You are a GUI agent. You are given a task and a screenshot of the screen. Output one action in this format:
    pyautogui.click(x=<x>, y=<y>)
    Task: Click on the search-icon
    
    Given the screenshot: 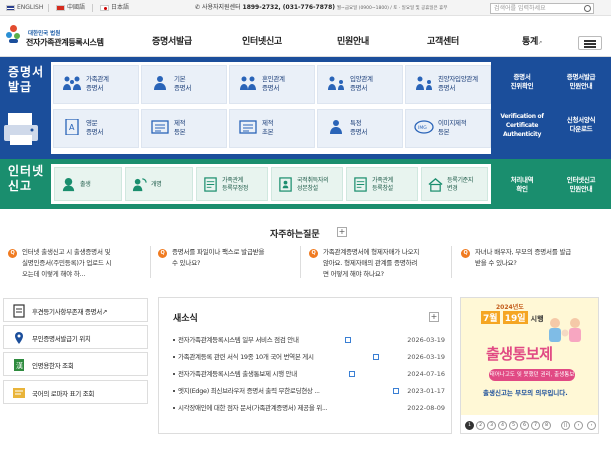 What is the action you would take?
    pyautogui.click(x=587, y=8)
    